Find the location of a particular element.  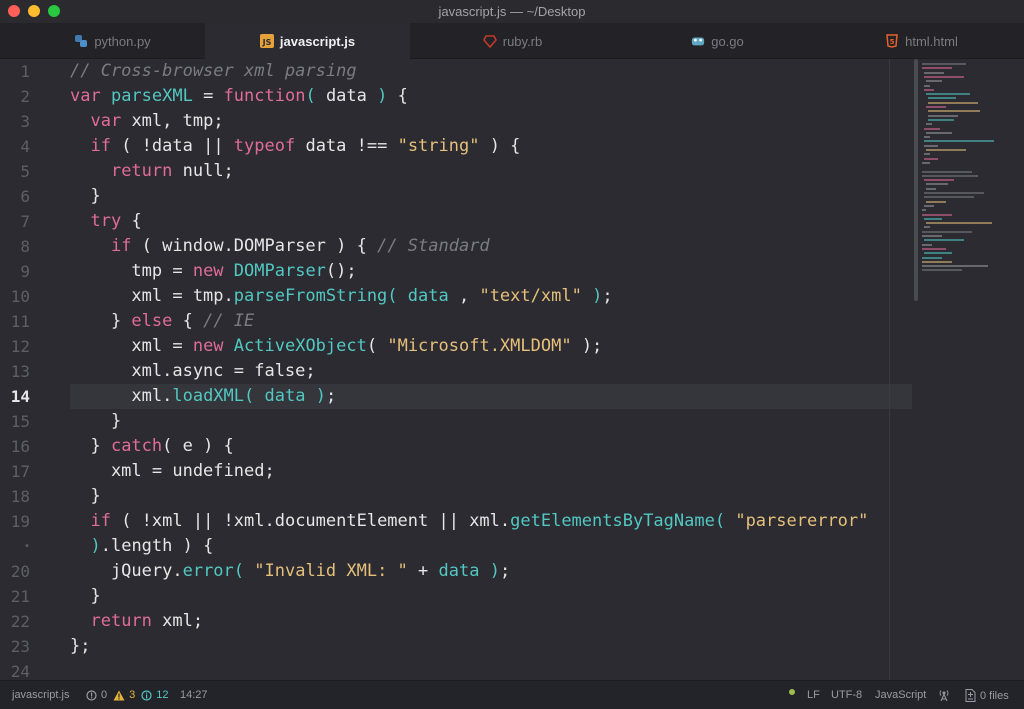

code-token: tmp = is located at coordinates (131, 271).